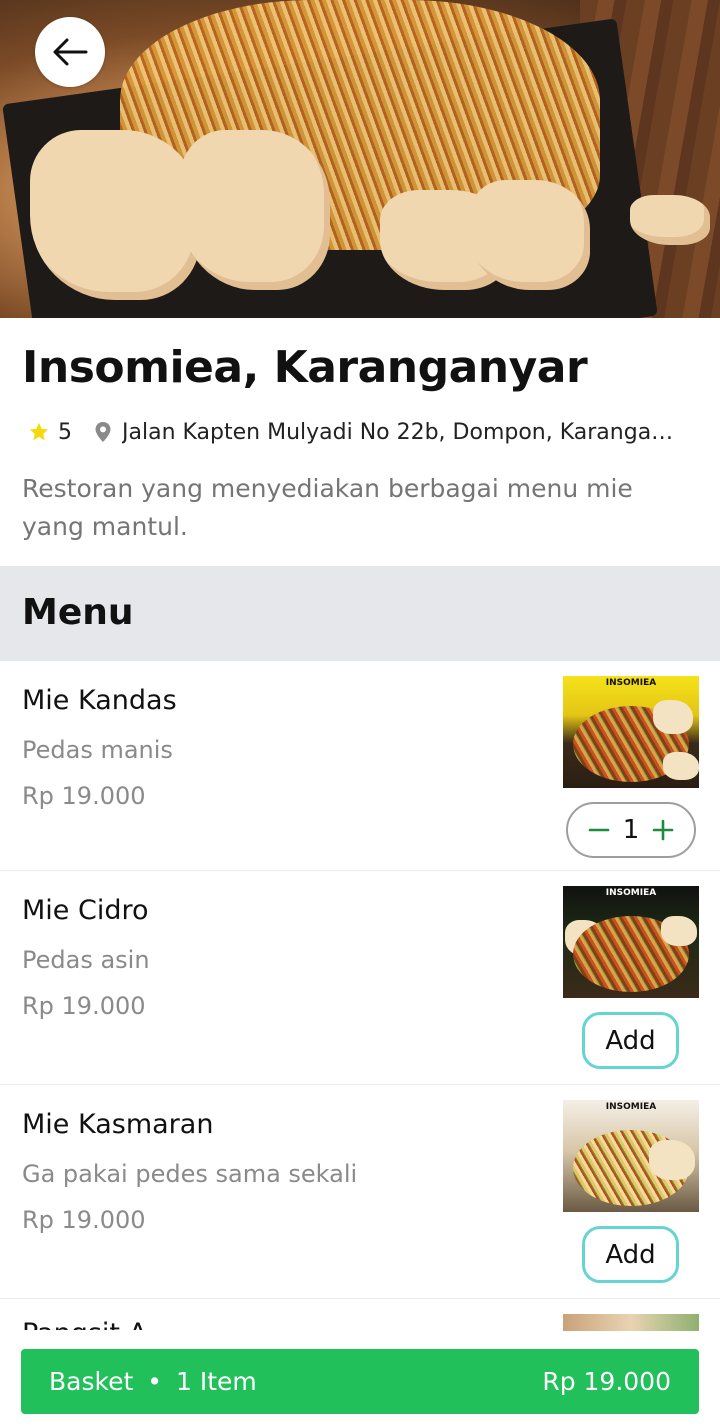 This screenshot has width=720, height=1428. I want to click on basket-item-count: 1 Item, so click(216, 1381).